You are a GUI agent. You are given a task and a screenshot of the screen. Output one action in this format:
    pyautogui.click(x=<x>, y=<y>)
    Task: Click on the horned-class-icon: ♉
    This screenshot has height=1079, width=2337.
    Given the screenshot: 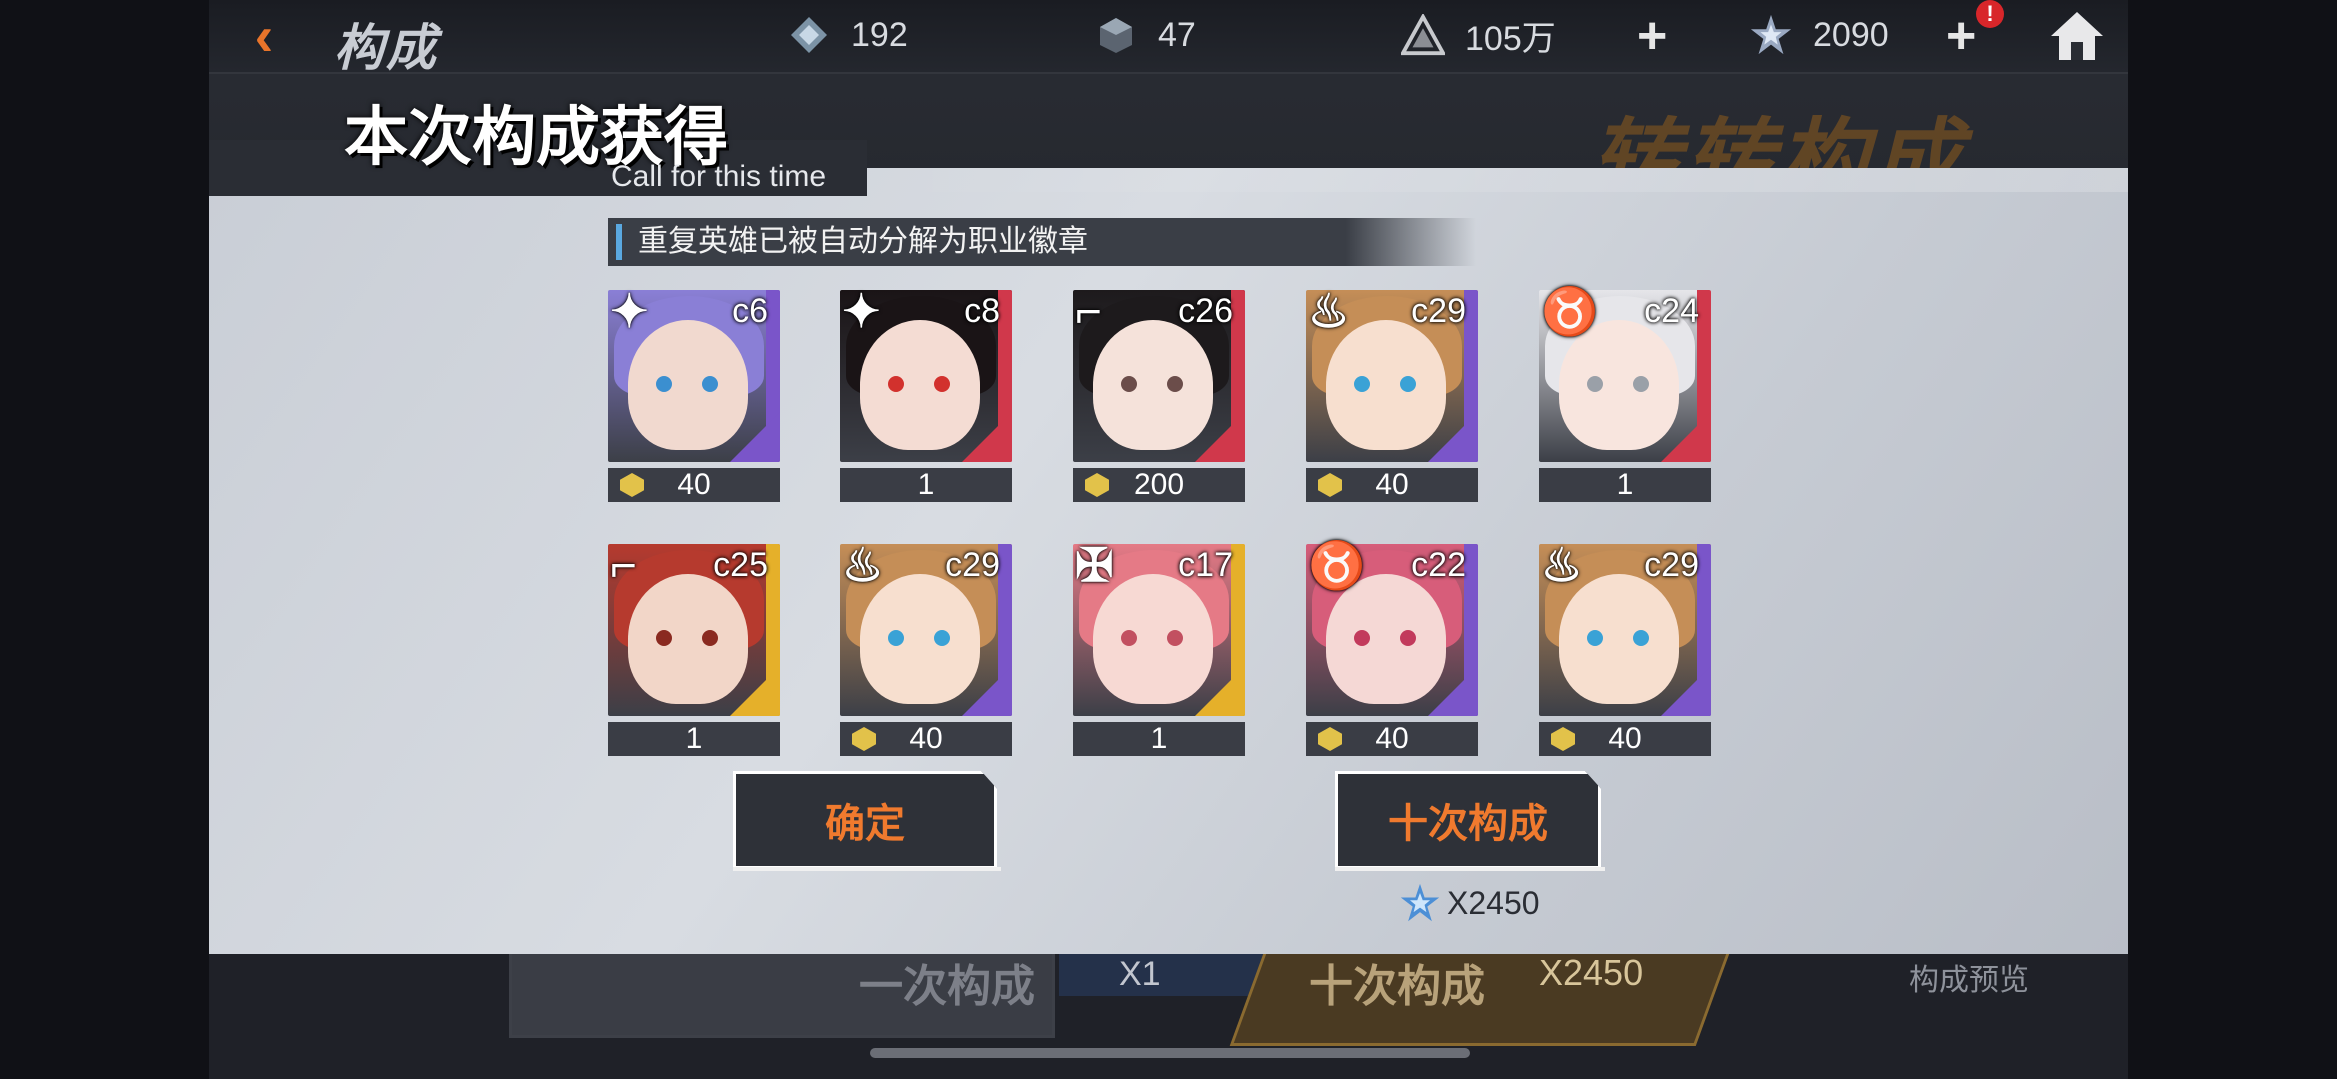 What is the action you would take?
    pyautogui.click(x=1337, y=565)
    